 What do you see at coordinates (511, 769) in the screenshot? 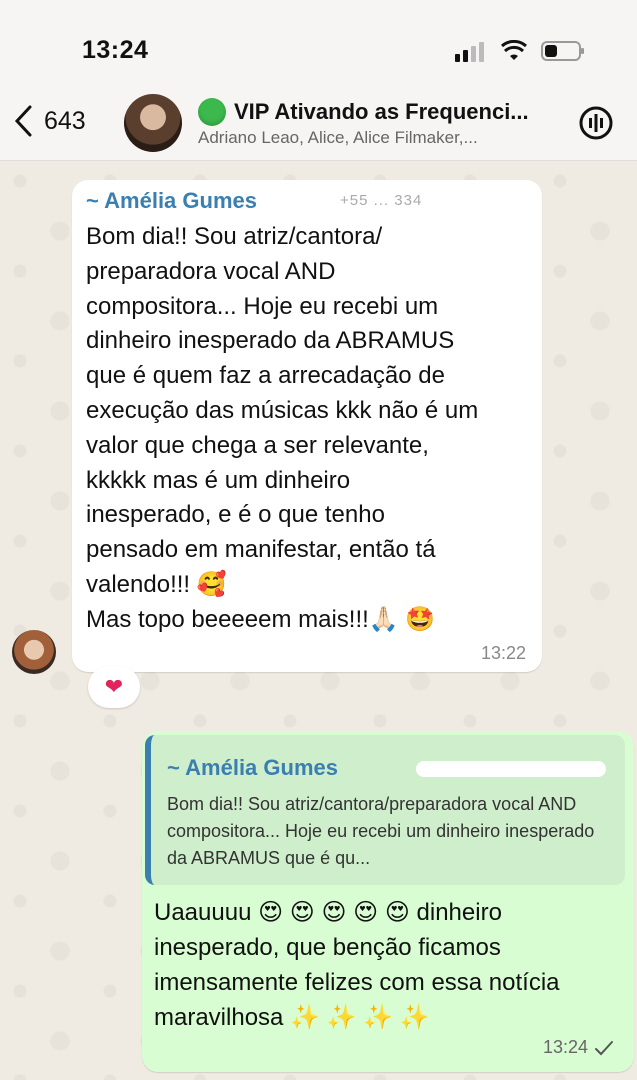
I see `quote-phone-redacted` at bounding box center [511, 769].